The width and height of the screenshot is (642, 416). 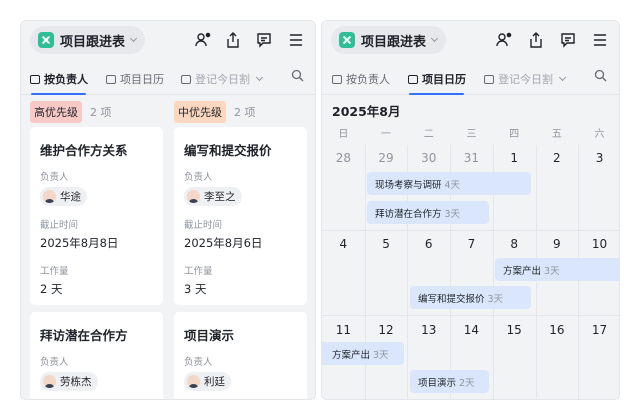 I want to click on column-header: 高优先级 2 项, so click(x=97, y=112).